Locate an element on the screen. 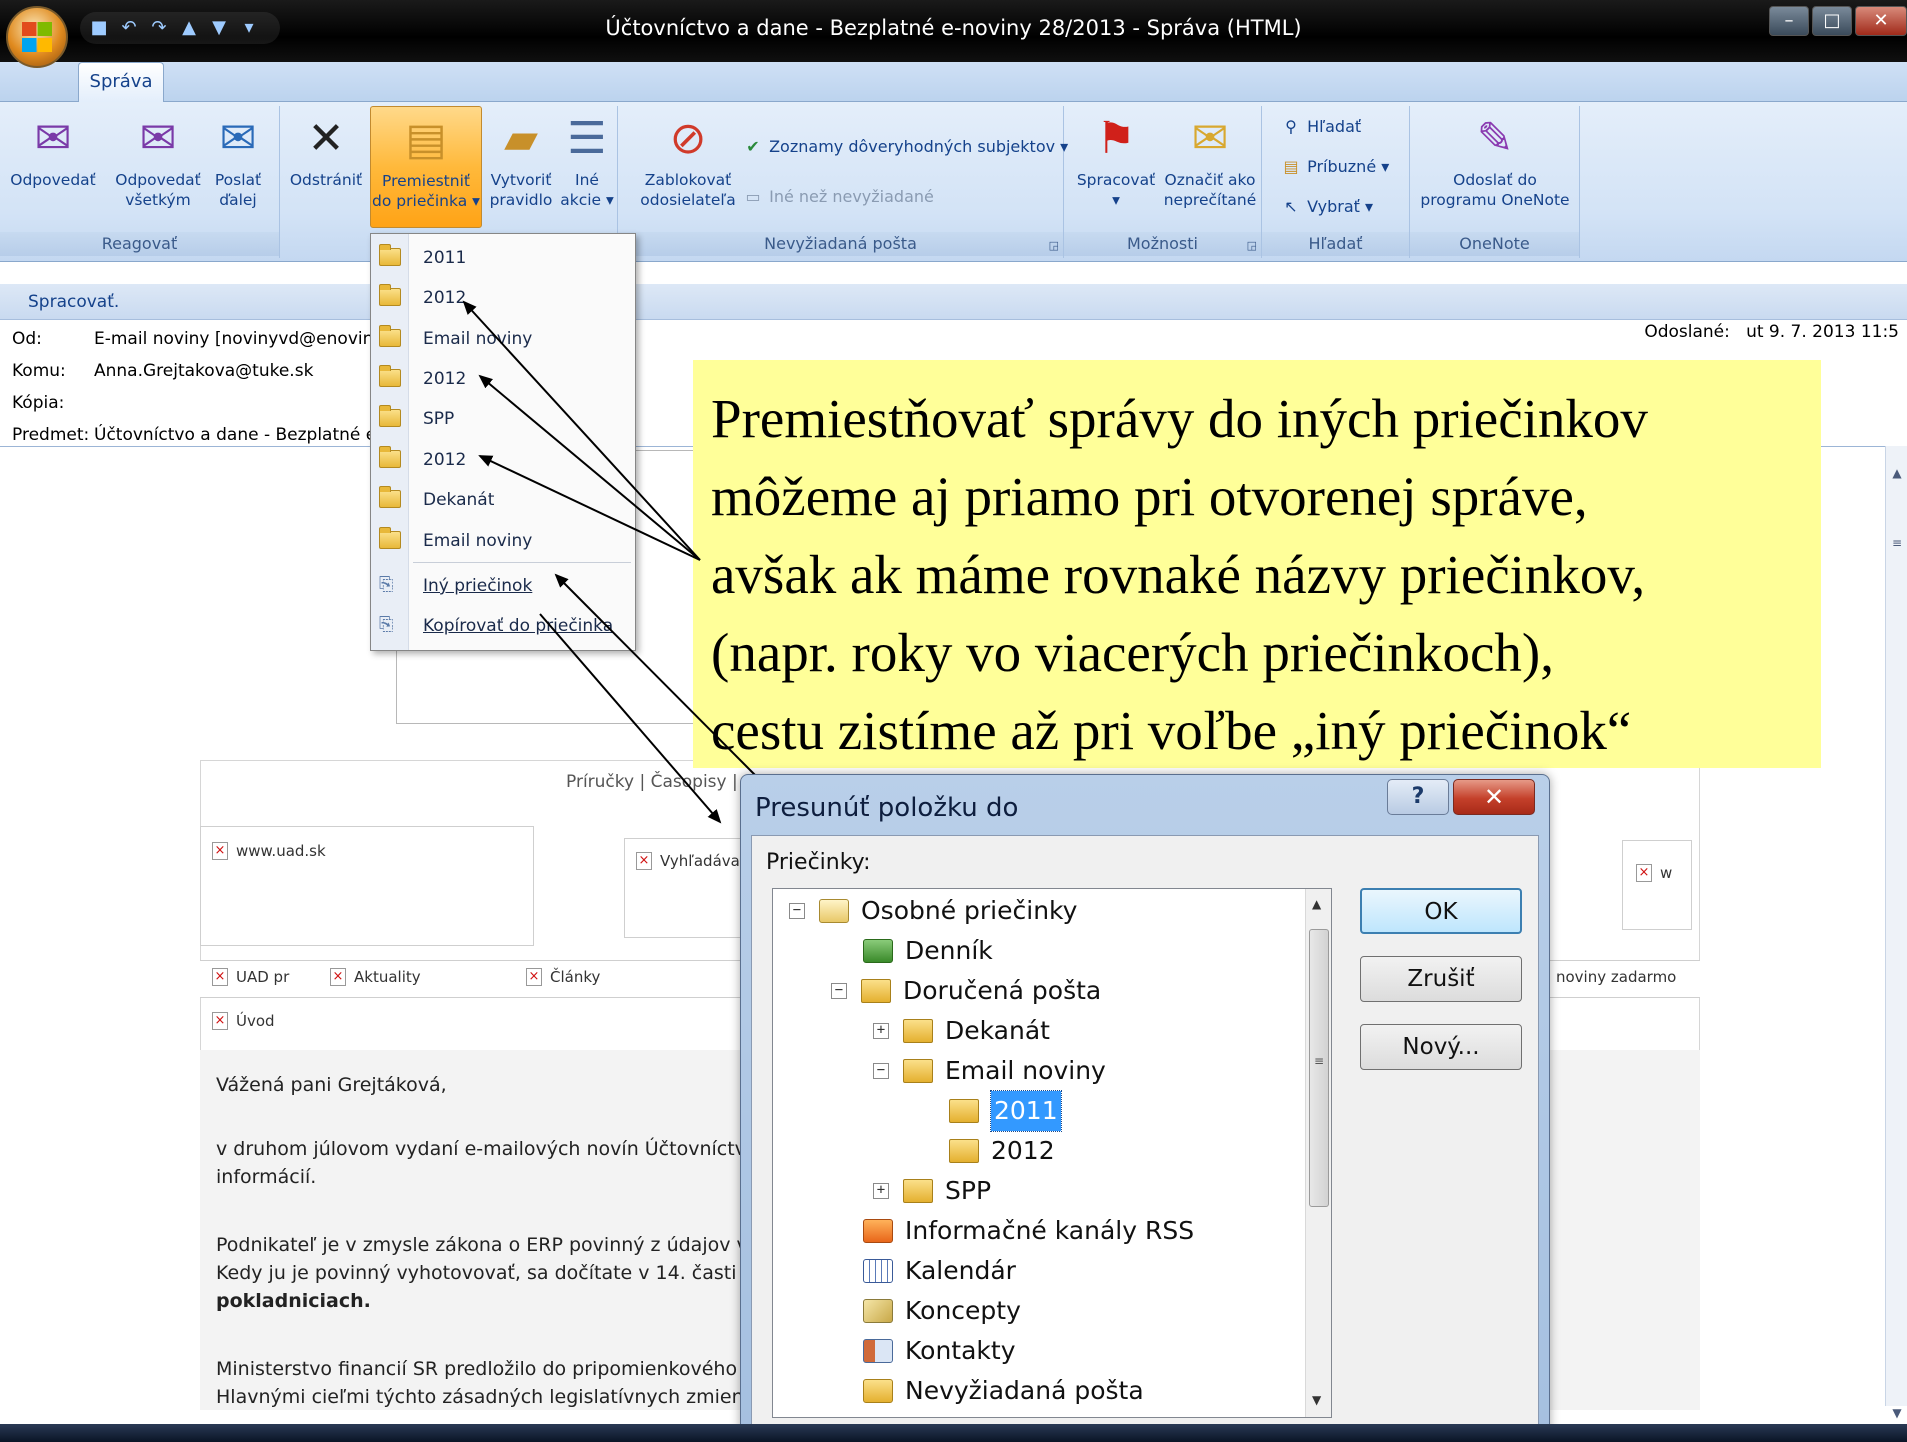 Image resolution: width=1907 pixels, height=1442 pixels. office-button is located at coordinates (37, 37).